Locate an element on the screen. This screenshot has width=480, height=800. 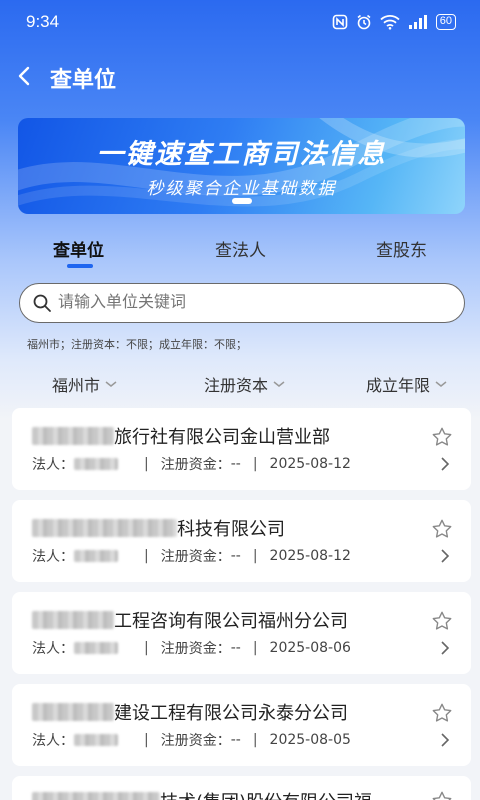
filter-summary: 福州市；注册资本：不限；成立年限：不限； is located at coordinates (137, 344).